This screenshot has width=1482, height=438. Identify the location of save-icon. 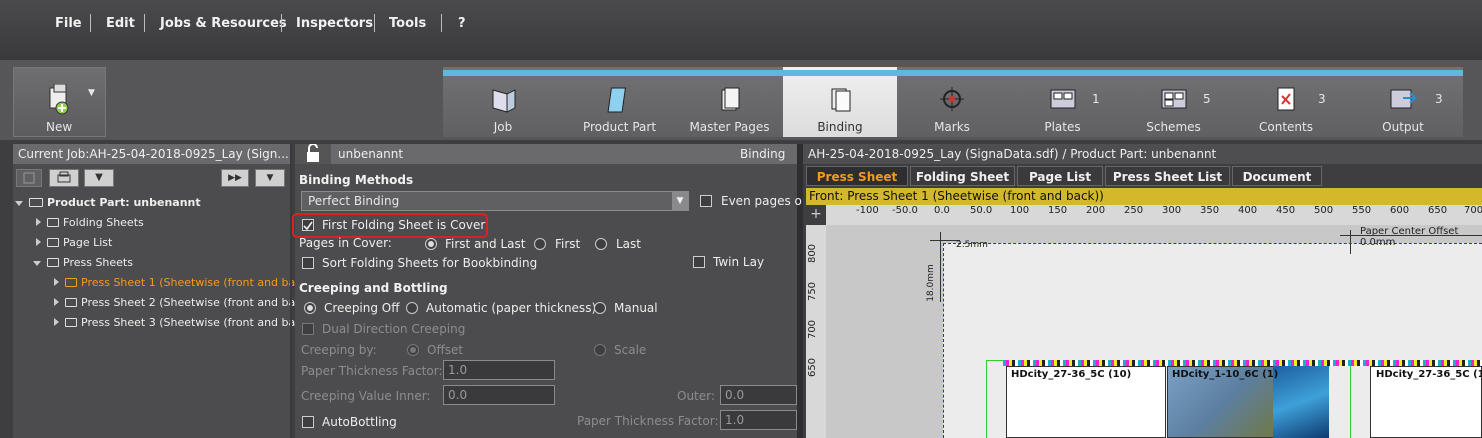
(29, 178).